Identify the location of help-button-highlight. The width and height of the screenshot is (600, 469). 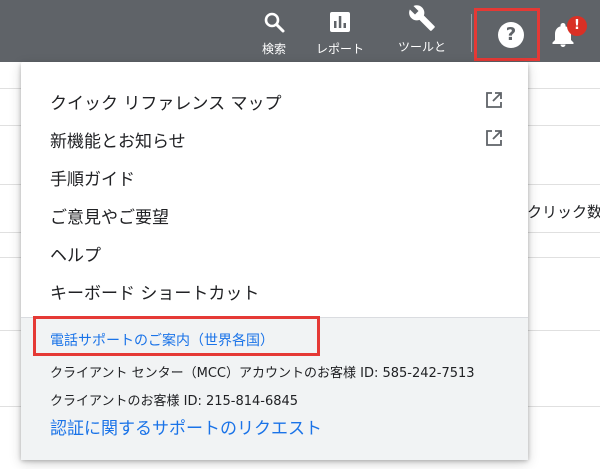
(507, 34).